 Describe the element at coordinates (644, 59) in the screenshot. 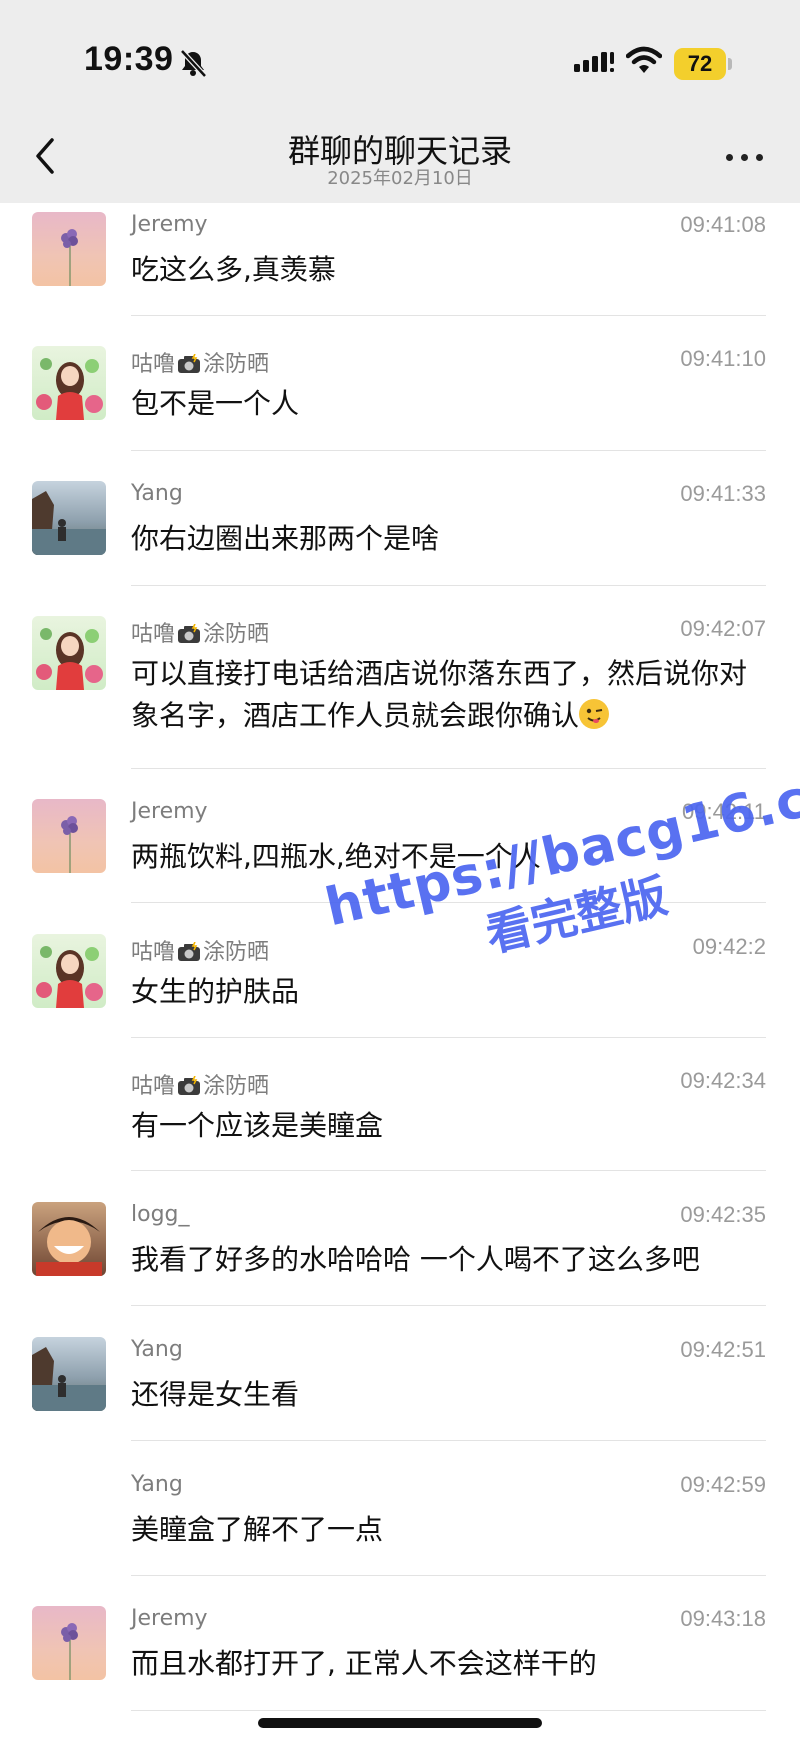

I see `wifi-icon` at that location.